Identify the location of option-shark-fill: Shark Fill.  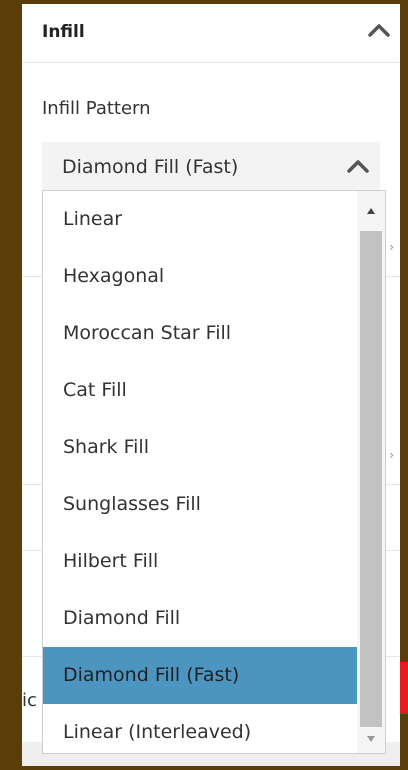
(200, 447).